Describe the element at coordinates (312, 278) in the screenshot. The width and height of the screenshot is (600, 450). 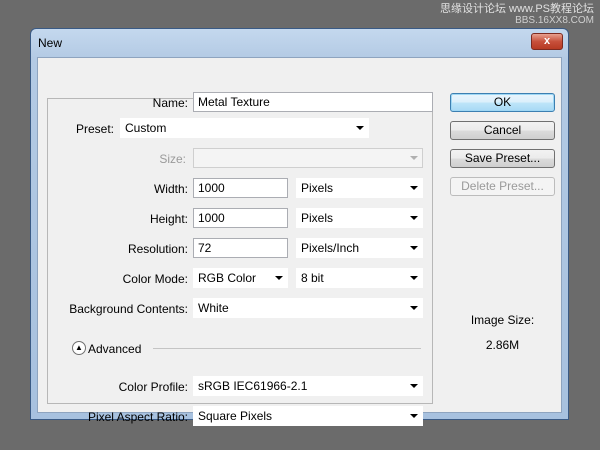
I see `bit-depth-value: 8 bit` at that location.